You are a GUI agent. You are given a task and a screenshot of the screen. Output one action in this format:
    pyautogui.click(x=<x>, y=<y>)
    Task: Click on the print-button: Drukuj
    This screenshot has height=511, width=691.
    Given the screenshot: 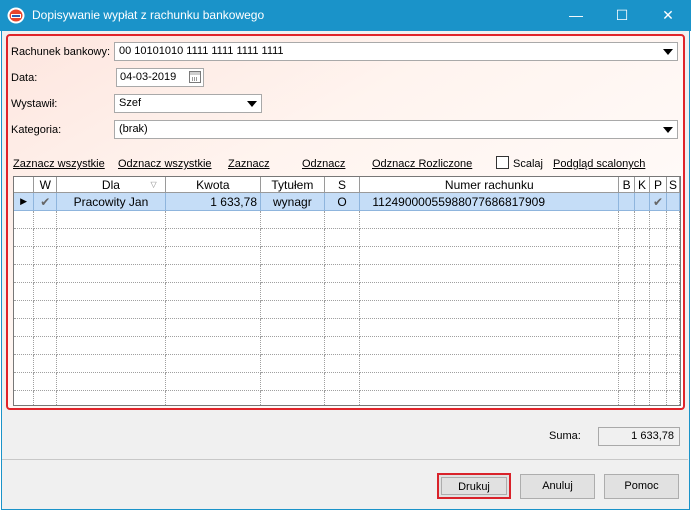 What is the action you would take?
    pyautogui.click(x=474, y=486)
    